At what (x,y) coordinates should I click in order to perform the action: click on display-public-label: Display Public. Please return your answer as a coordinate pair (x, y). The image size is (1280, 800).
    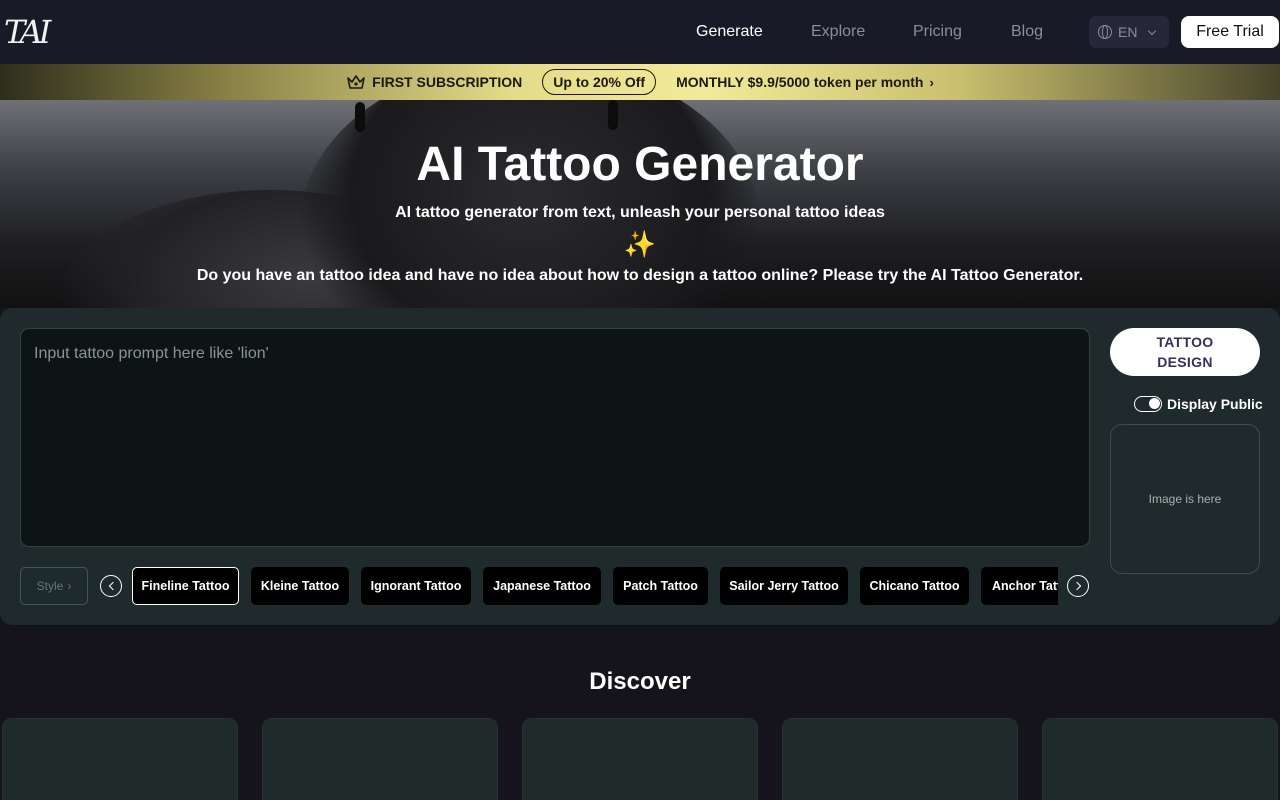
    Looking at the image, I should click on (1215, 404).